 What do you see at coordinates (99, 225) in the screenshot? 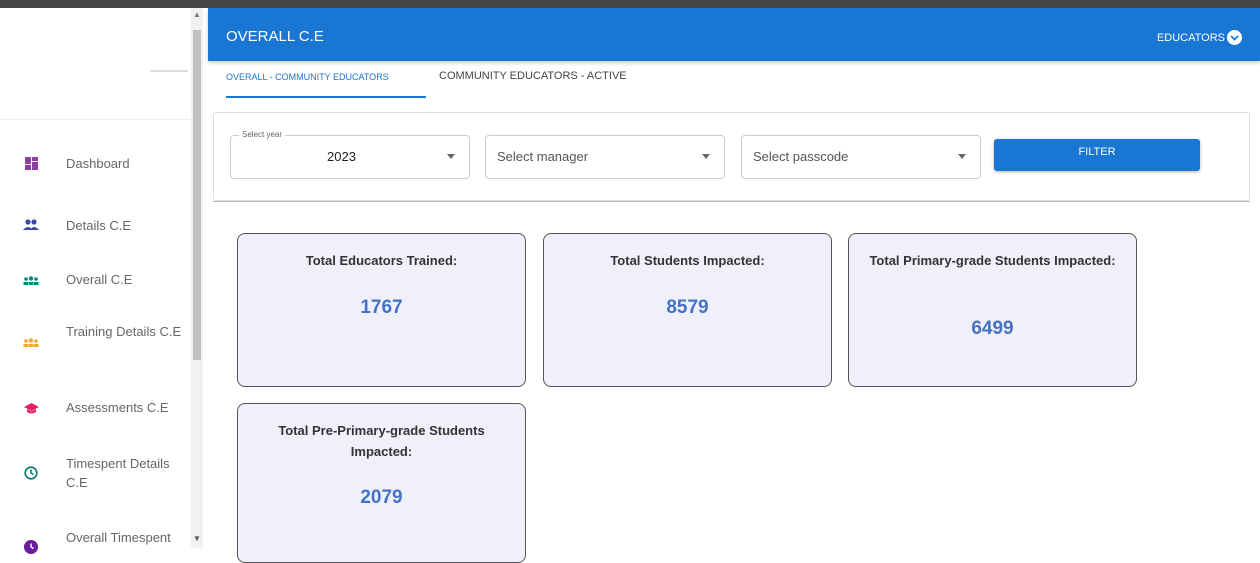
I see `sidebar-item-label: Details C.E` at bounding box center [99, 225].